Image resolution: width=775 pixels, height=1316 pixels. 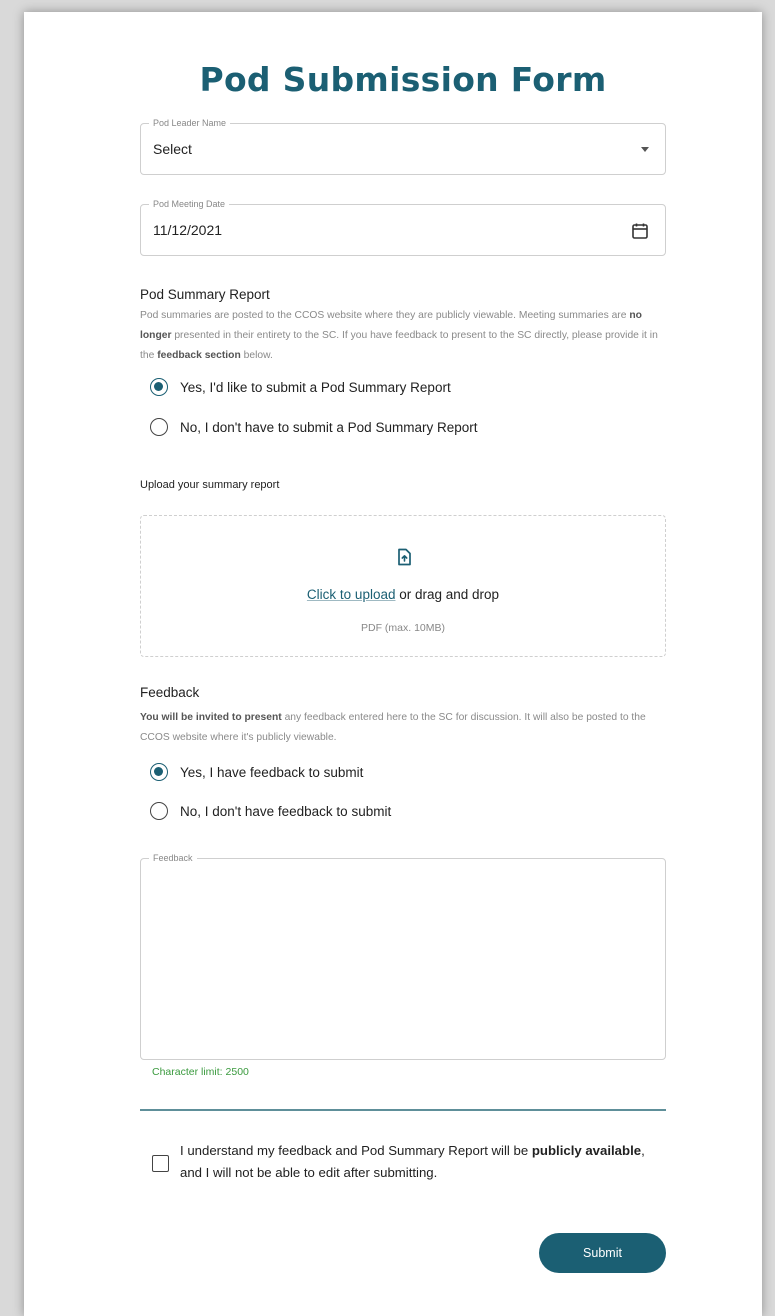 I want to click on summary-desc-bold-2: feedback section, so click(x=199, y=355).